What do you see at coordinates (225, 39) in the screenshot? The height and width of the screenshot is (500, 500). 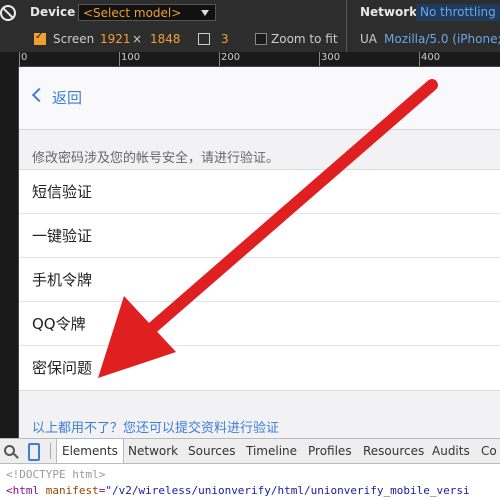 I see `device-scale-input: 3` at bounding box center [225, 39].